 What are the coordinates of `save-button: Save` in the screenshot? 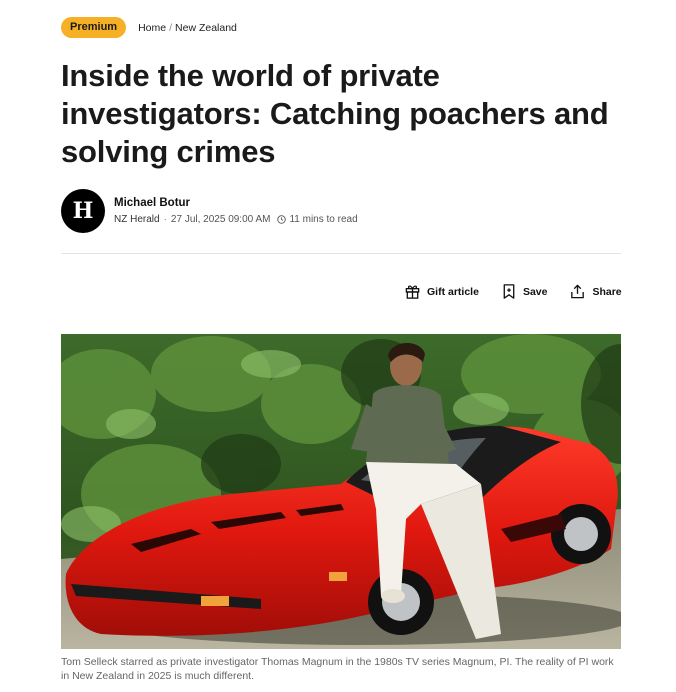 It's located at (524, 291).